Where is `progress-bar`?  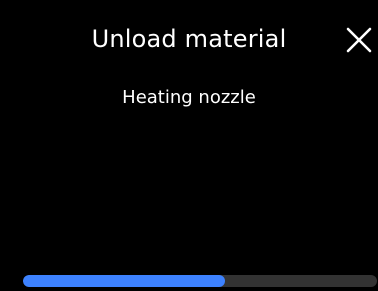 progress-bar is located at coordinates (200, 281).